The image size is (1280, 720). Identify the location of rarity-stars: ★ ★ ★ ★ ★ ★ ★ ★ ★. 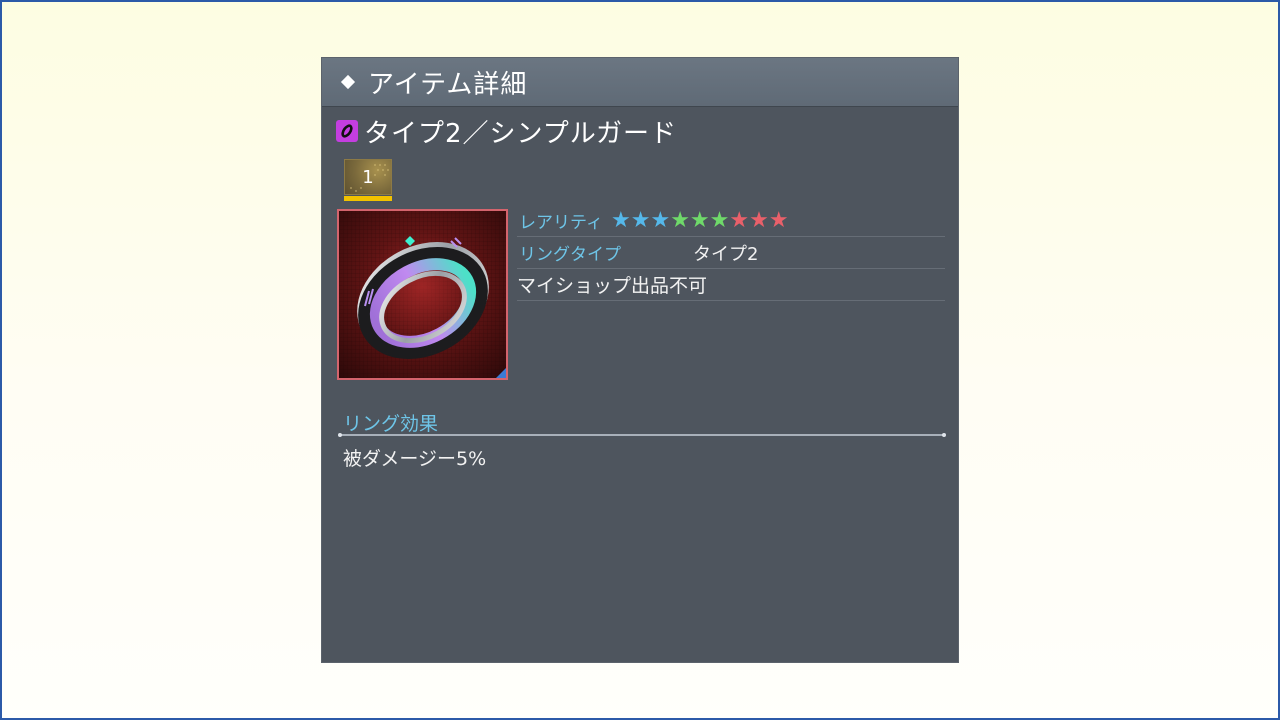
(699, 220).